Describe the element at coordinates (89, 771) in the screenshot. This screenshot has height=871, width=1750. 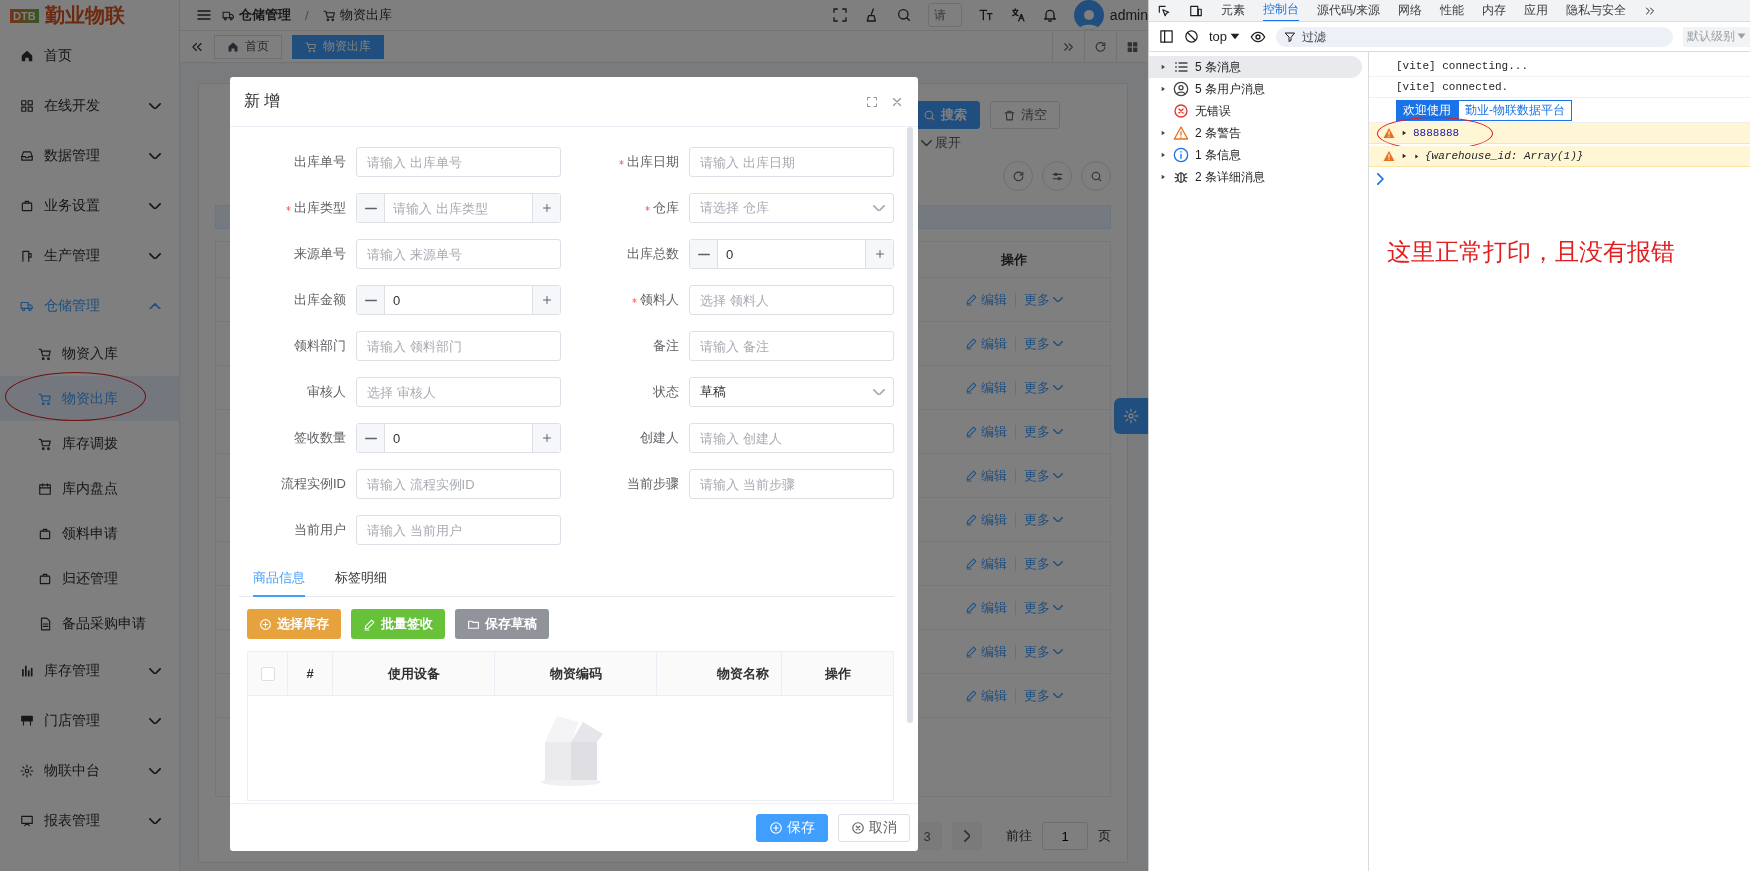
I see `sidebar-item: 物联中台` at that location.